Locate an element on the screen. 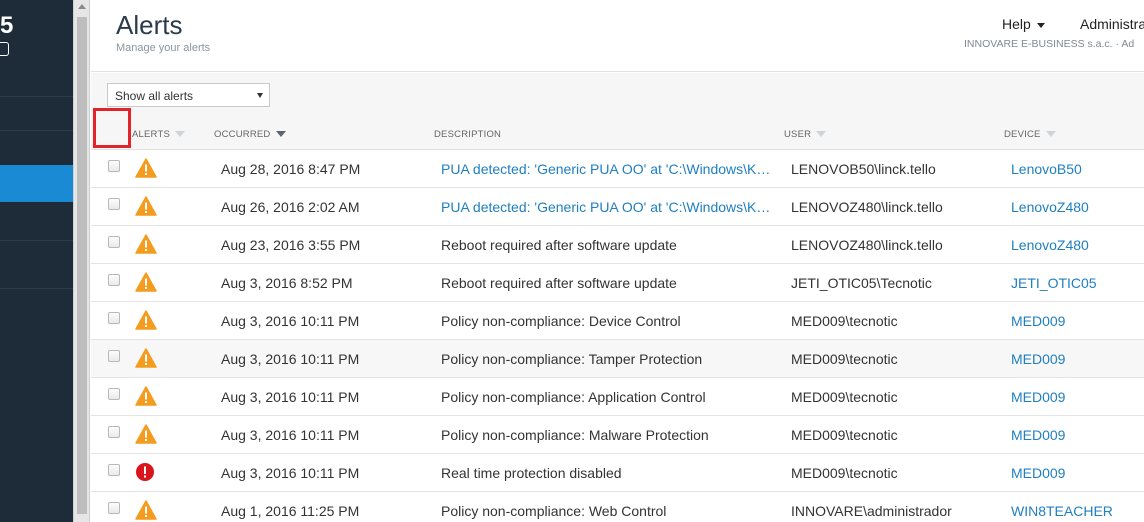 Image resolution: width=1144 pixels, height=522 pixels. alert-filter-value: Show all alerts is located at coordinates (154, 96).